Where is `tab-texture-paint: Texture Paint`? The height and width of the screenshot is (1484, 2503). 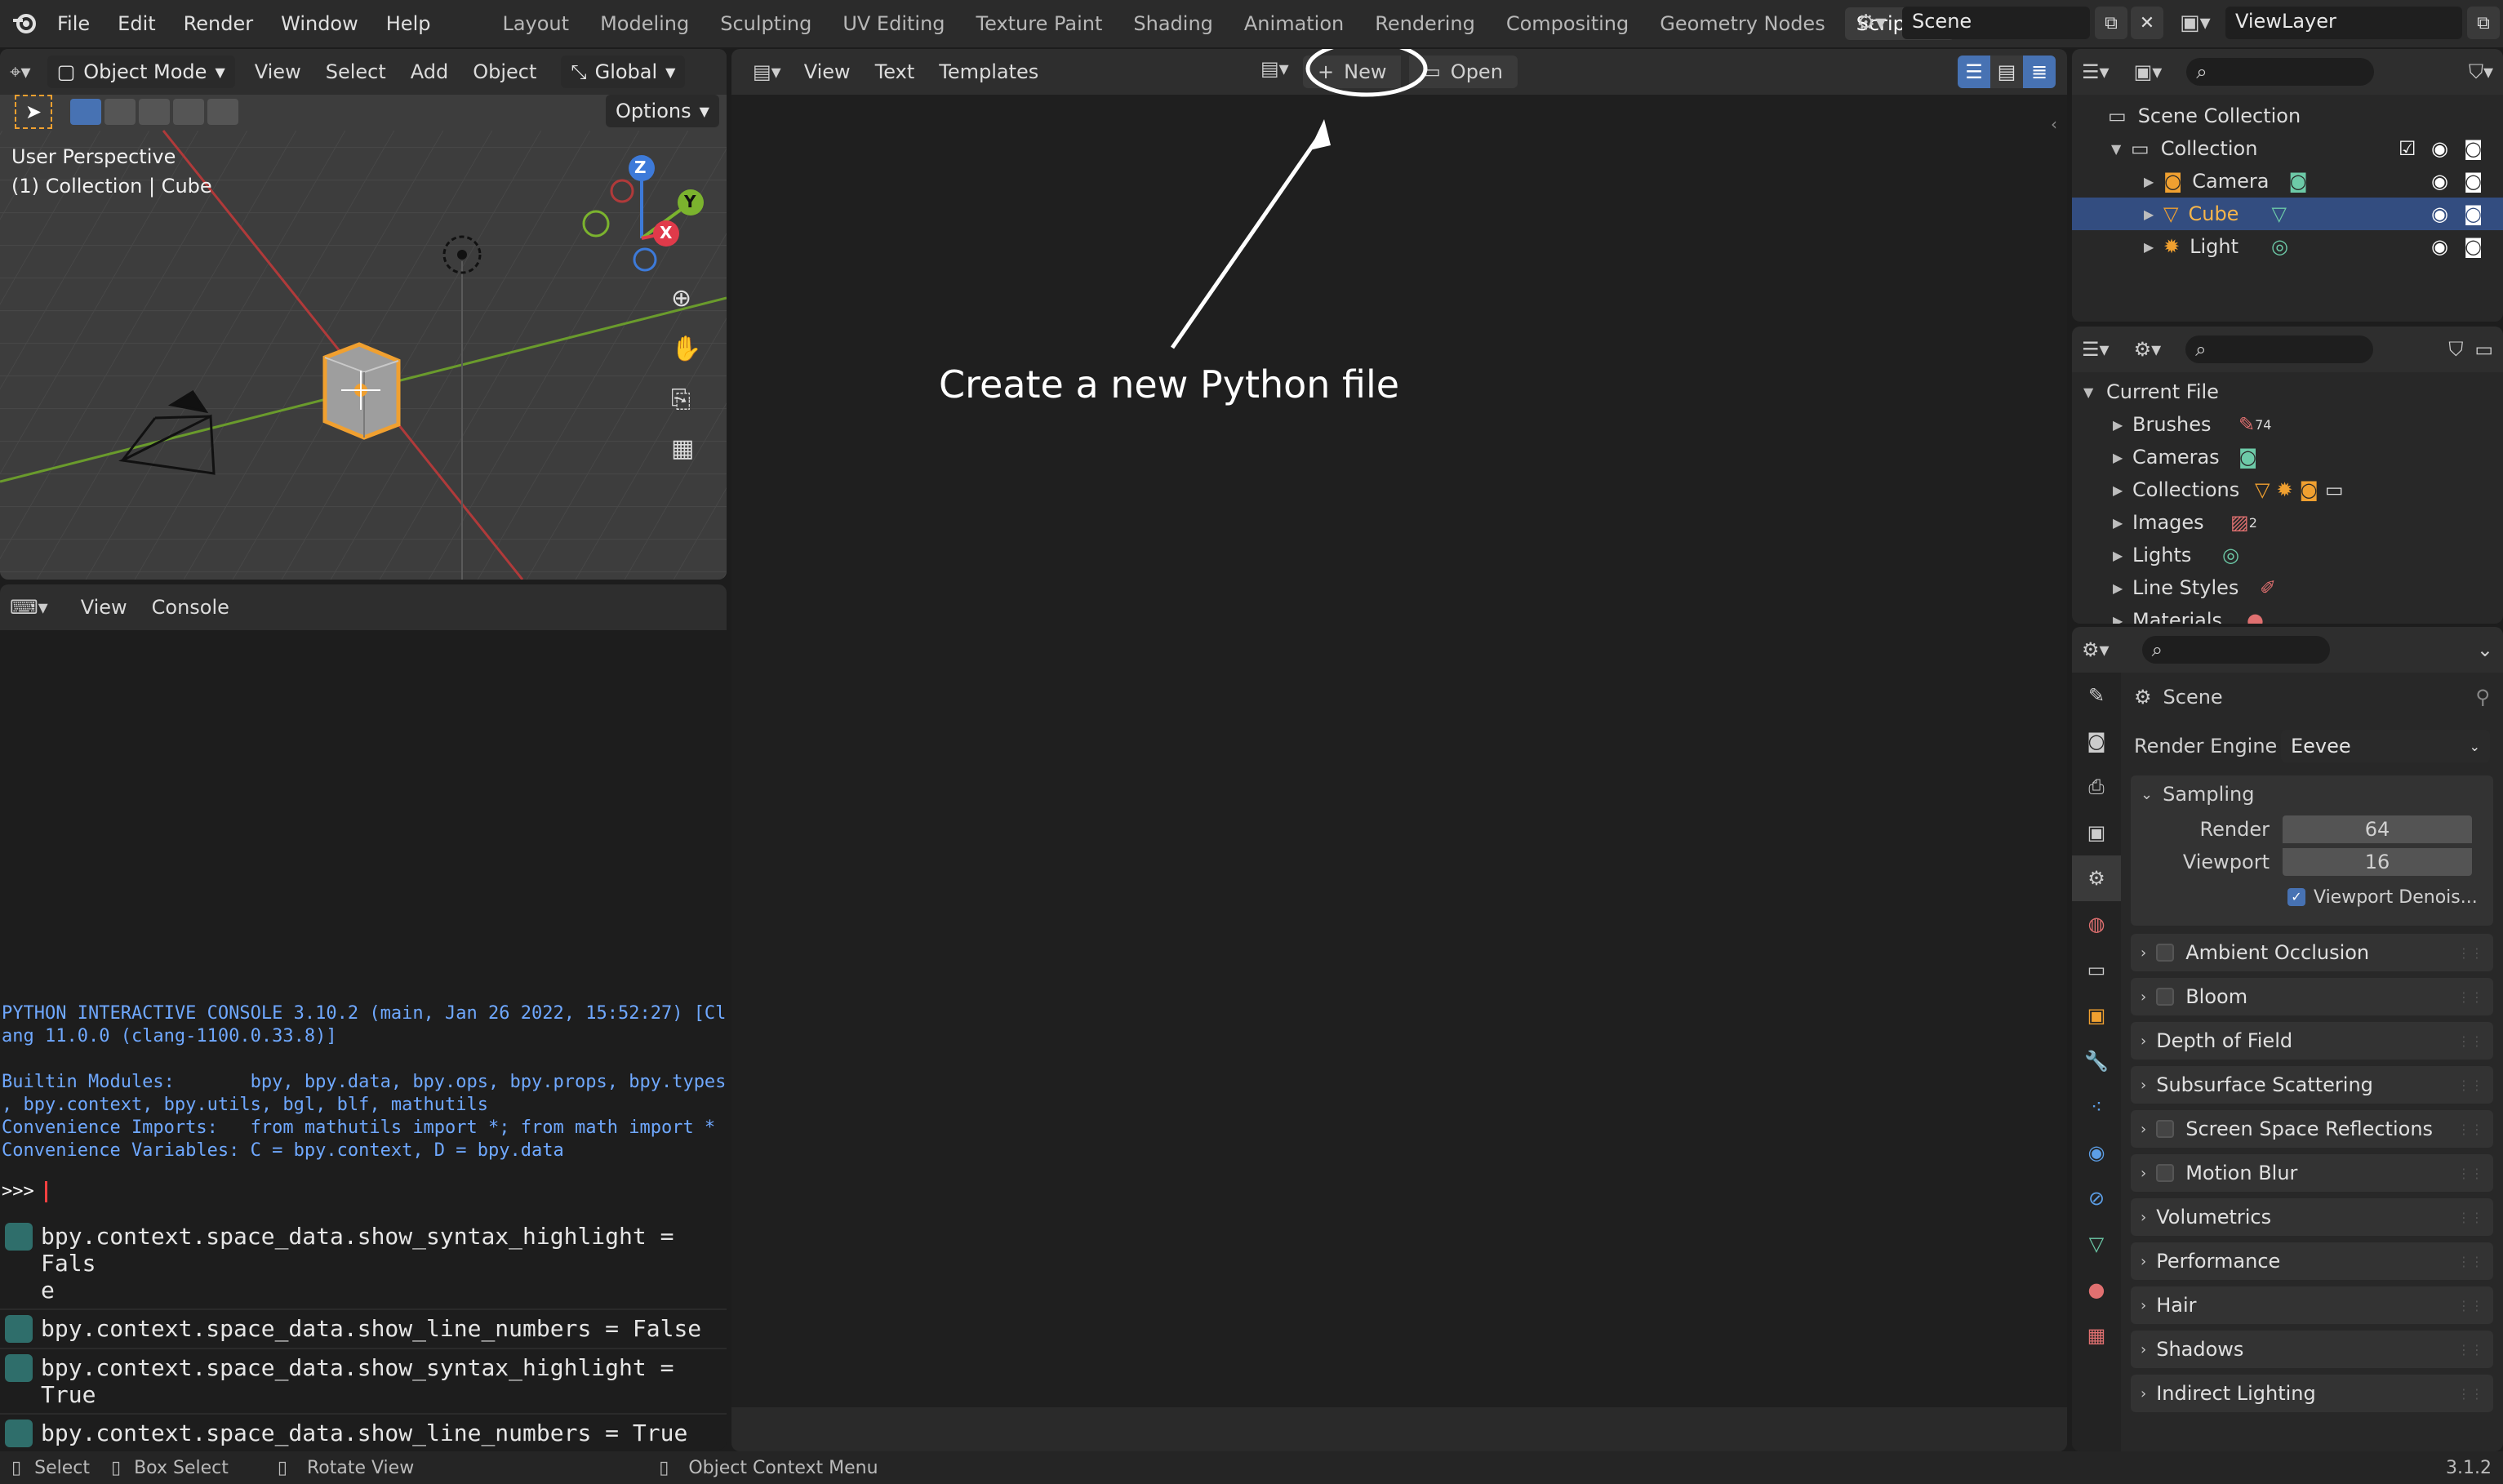
tab-texture-paint: Texture Paint is located at coordinates (1040, 23).